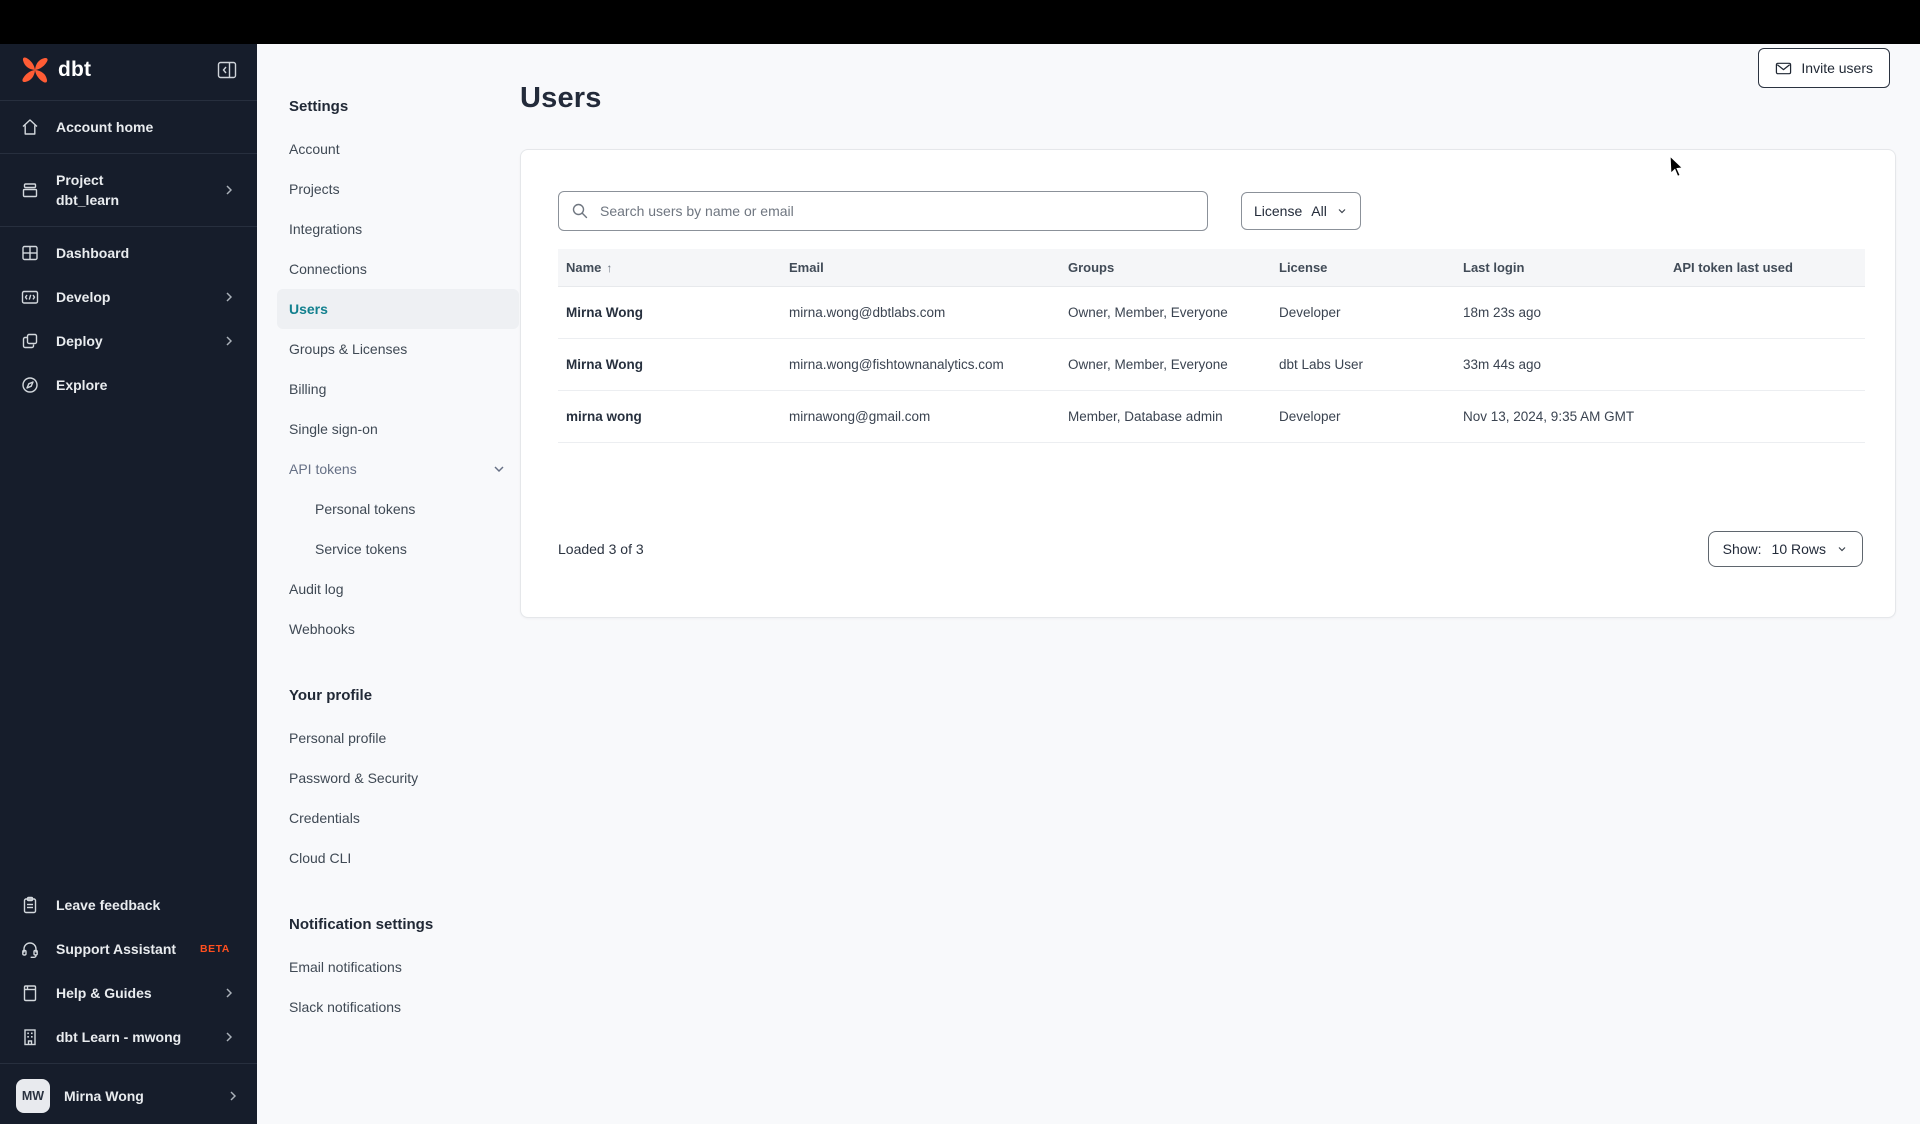 The image size is (1920, 1124). What do you see at coordinates (398, 738) in the screenshot?
I see `settings-item-personal-profile: Personal profile` at bounding box center [398, 738].